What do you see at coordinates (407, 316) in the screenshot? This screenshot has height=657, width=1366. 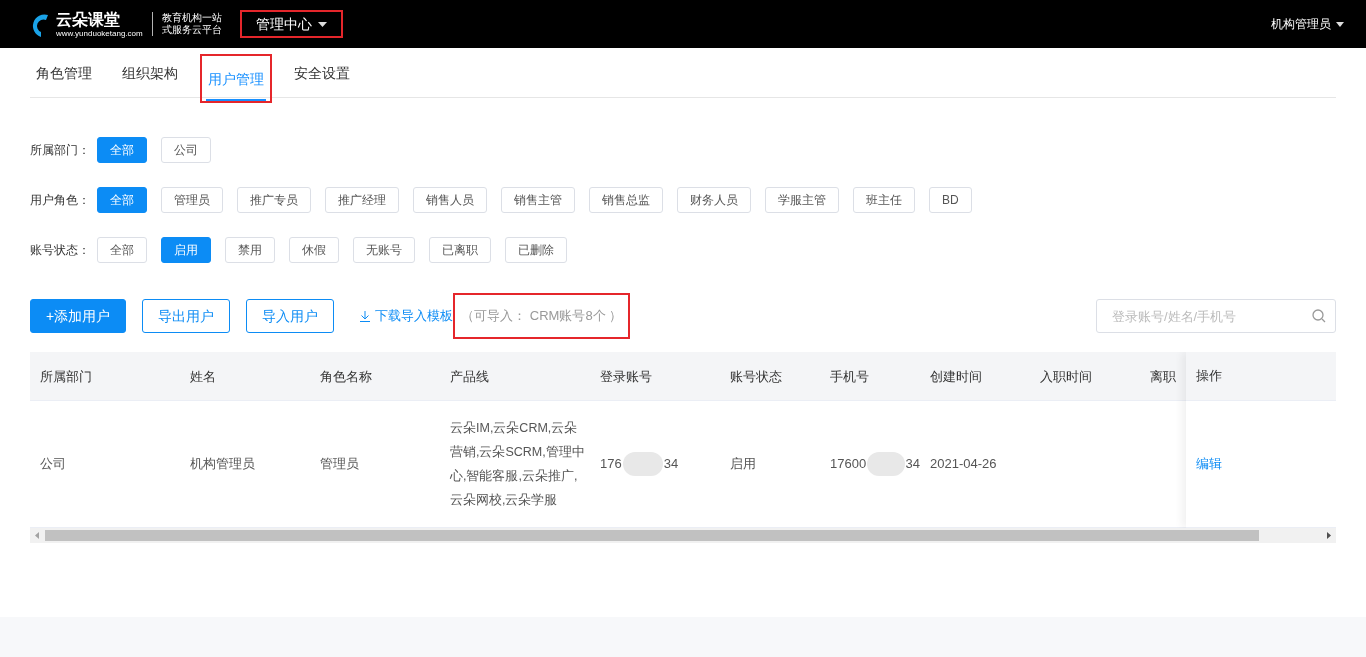 I see `download-link: 下载导入模板` at bounding box center [407, 316].